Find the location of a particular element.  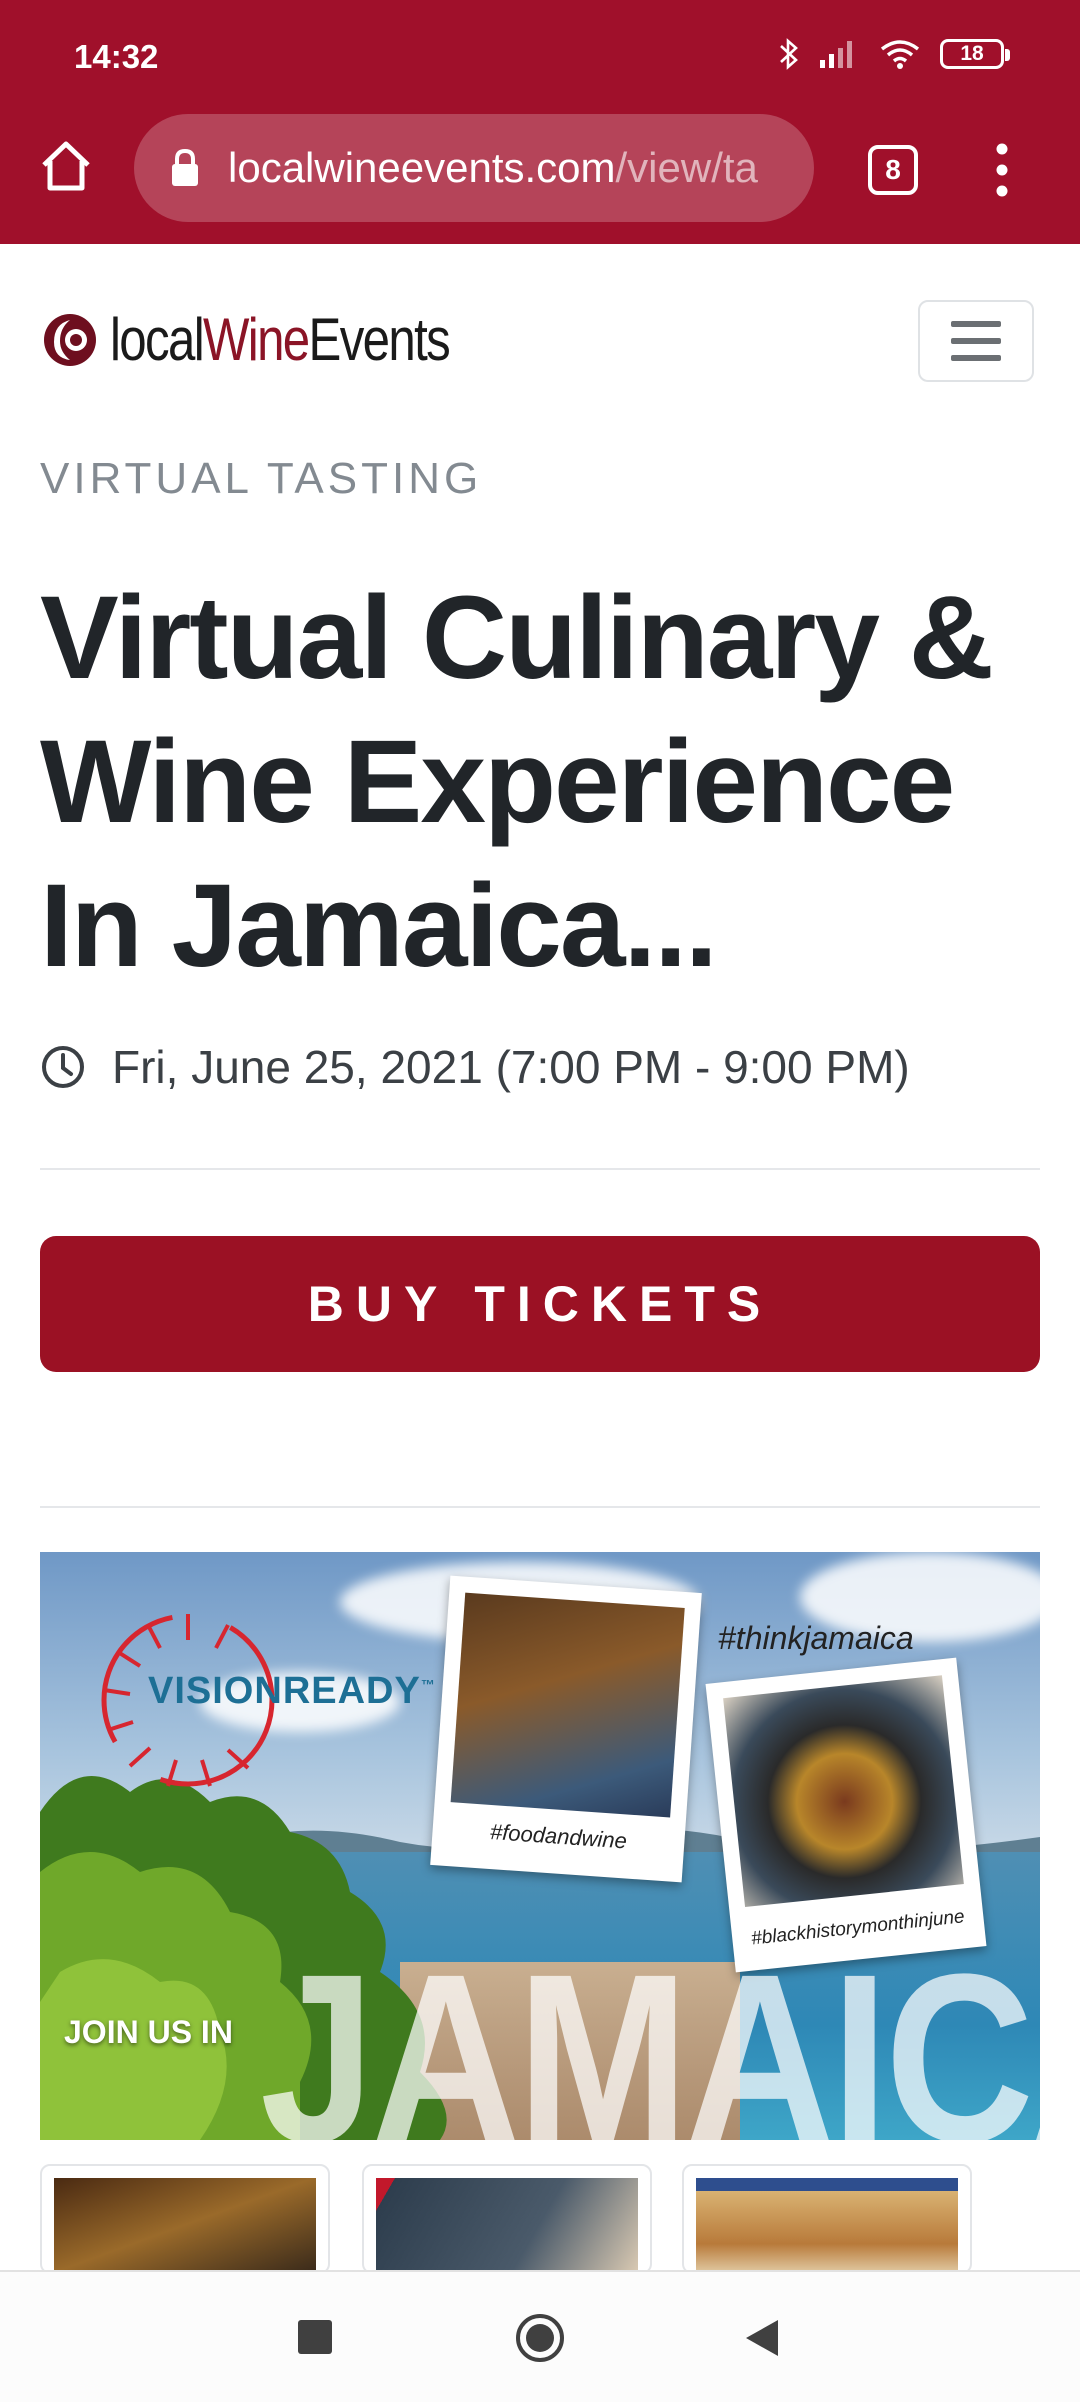

address-bar: localwineevents.com/view/ta is located at coordinates (474, 168).